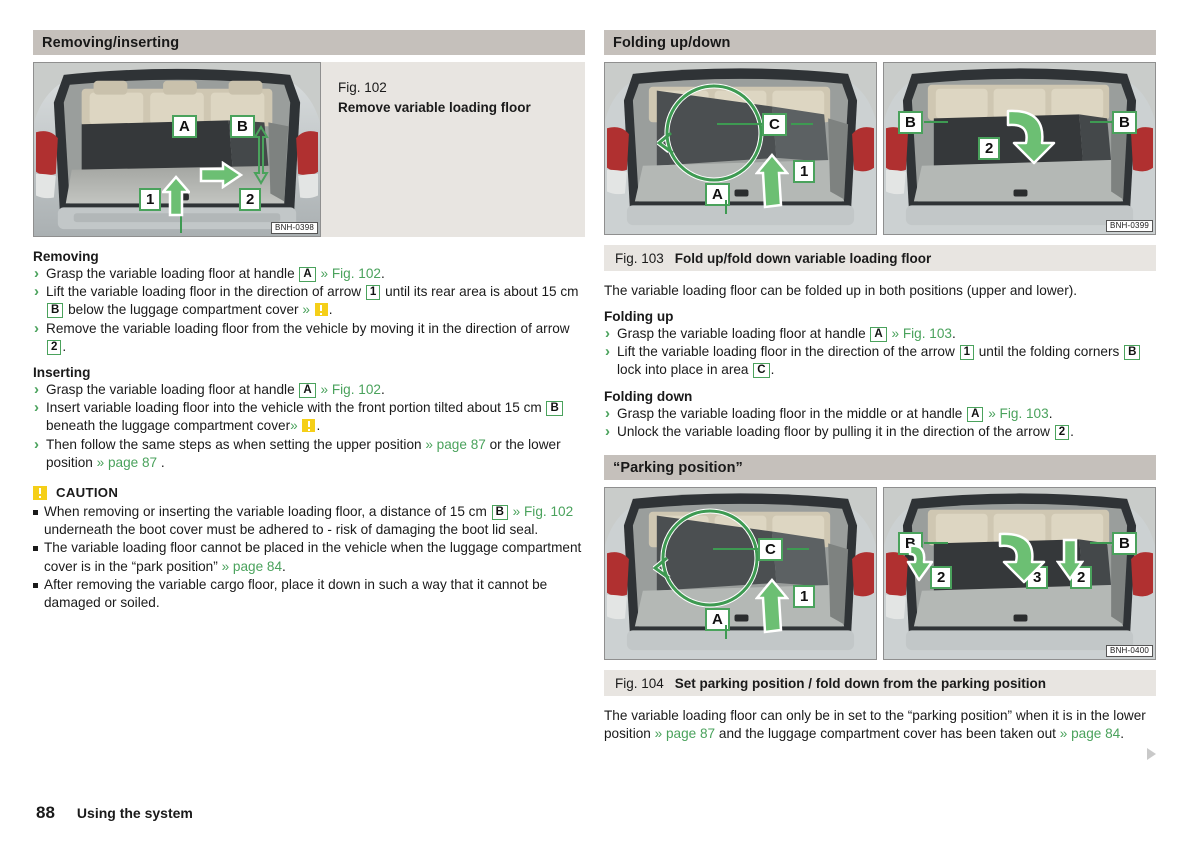  What do you see at coordinates (309, 492) in the screenshot?
I see `caution-header: CAUTION` at bounding box center [309, 492].